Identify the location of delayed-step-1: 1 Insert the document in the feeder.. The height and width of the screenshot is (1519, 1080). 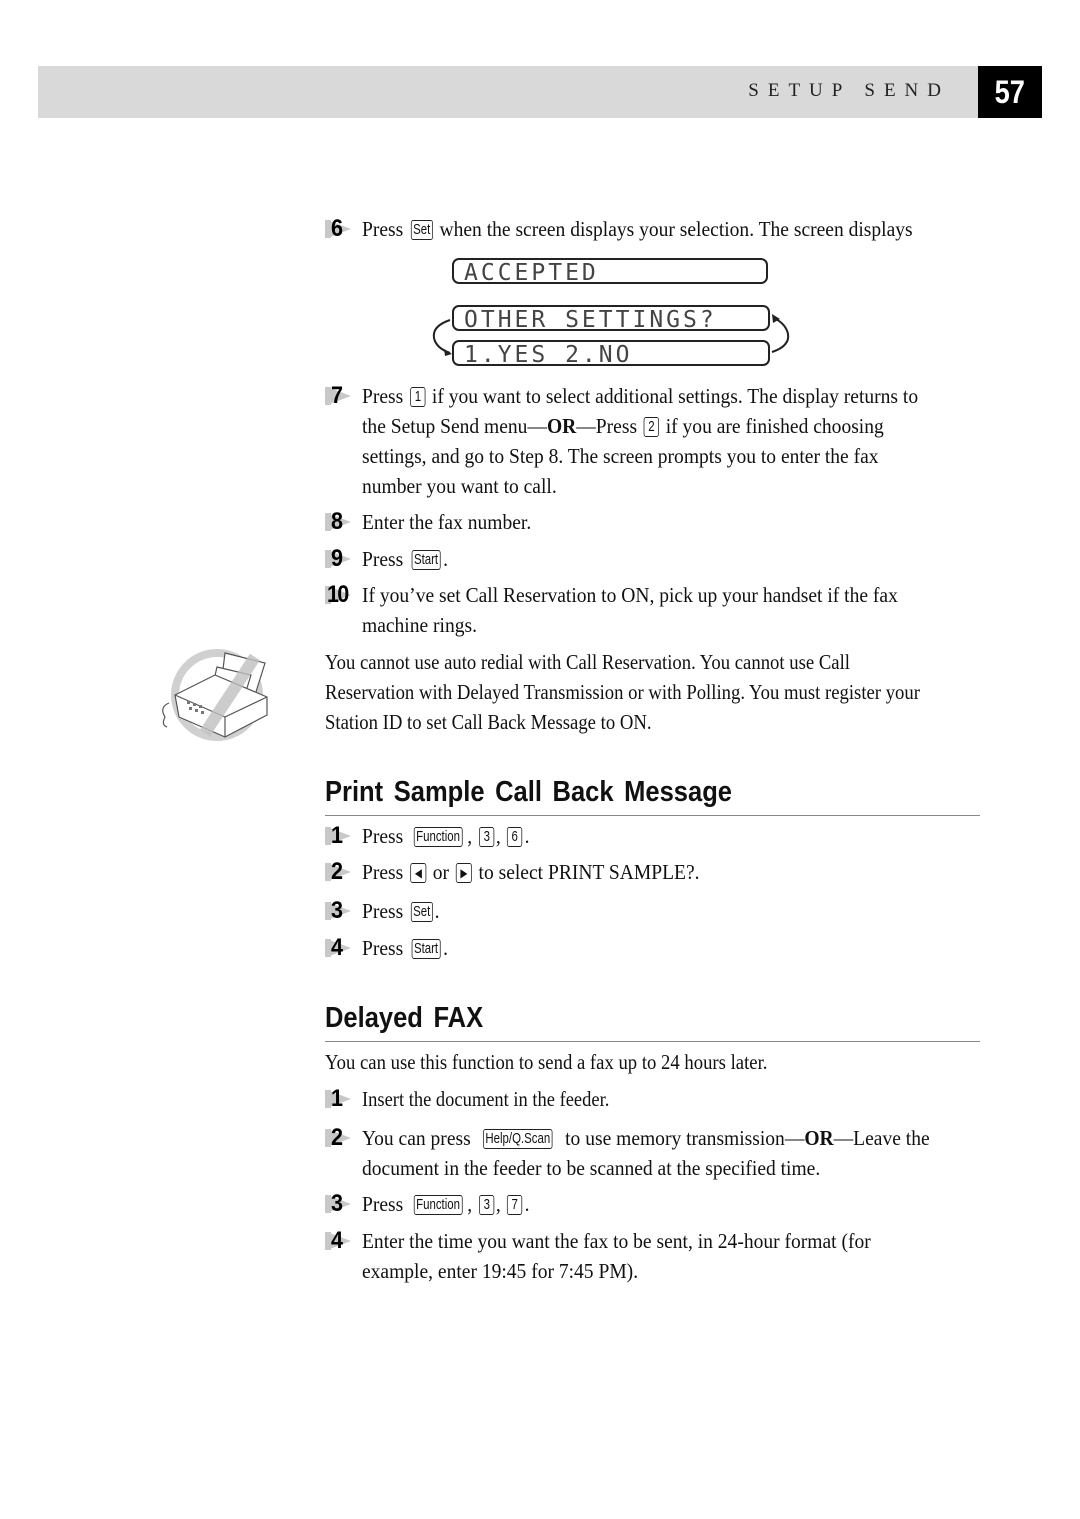
(655, 1099).